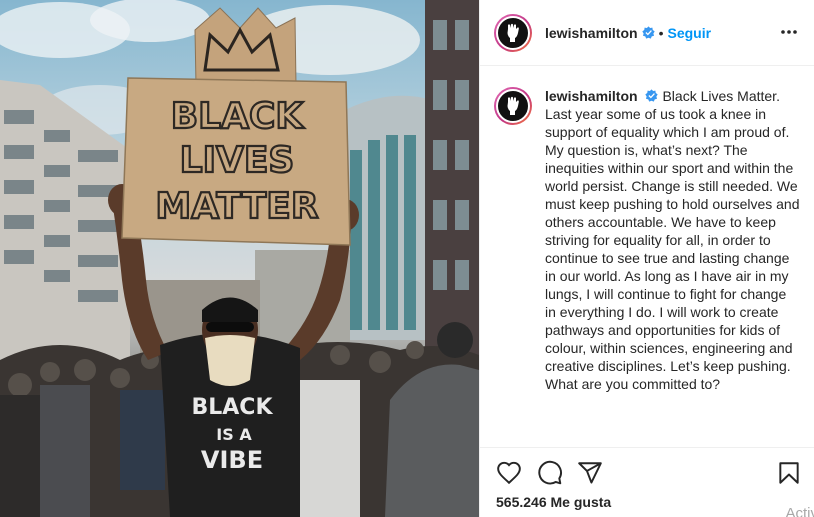 This screenshot has height=517, width=814. Describe the element at coordinates (553, 502) in the screenshot. I see `likes-count: 565.246 Me gusta` at that location.